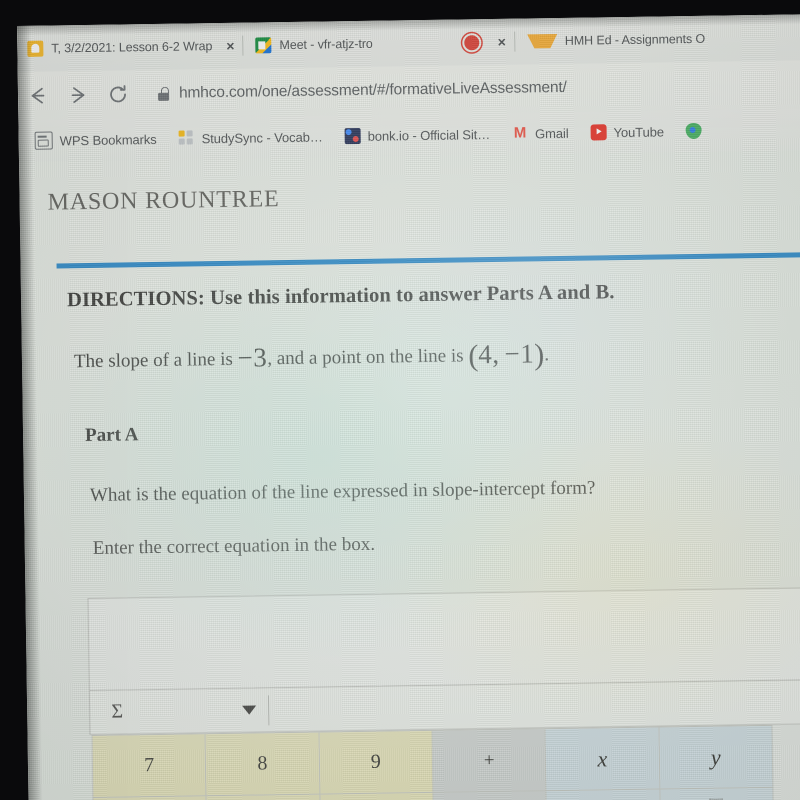 This screenshot has width=800, height=800. Describe the element at coordinates (263, 45) in the screenshot. I see `google-meet-icon` at that location.